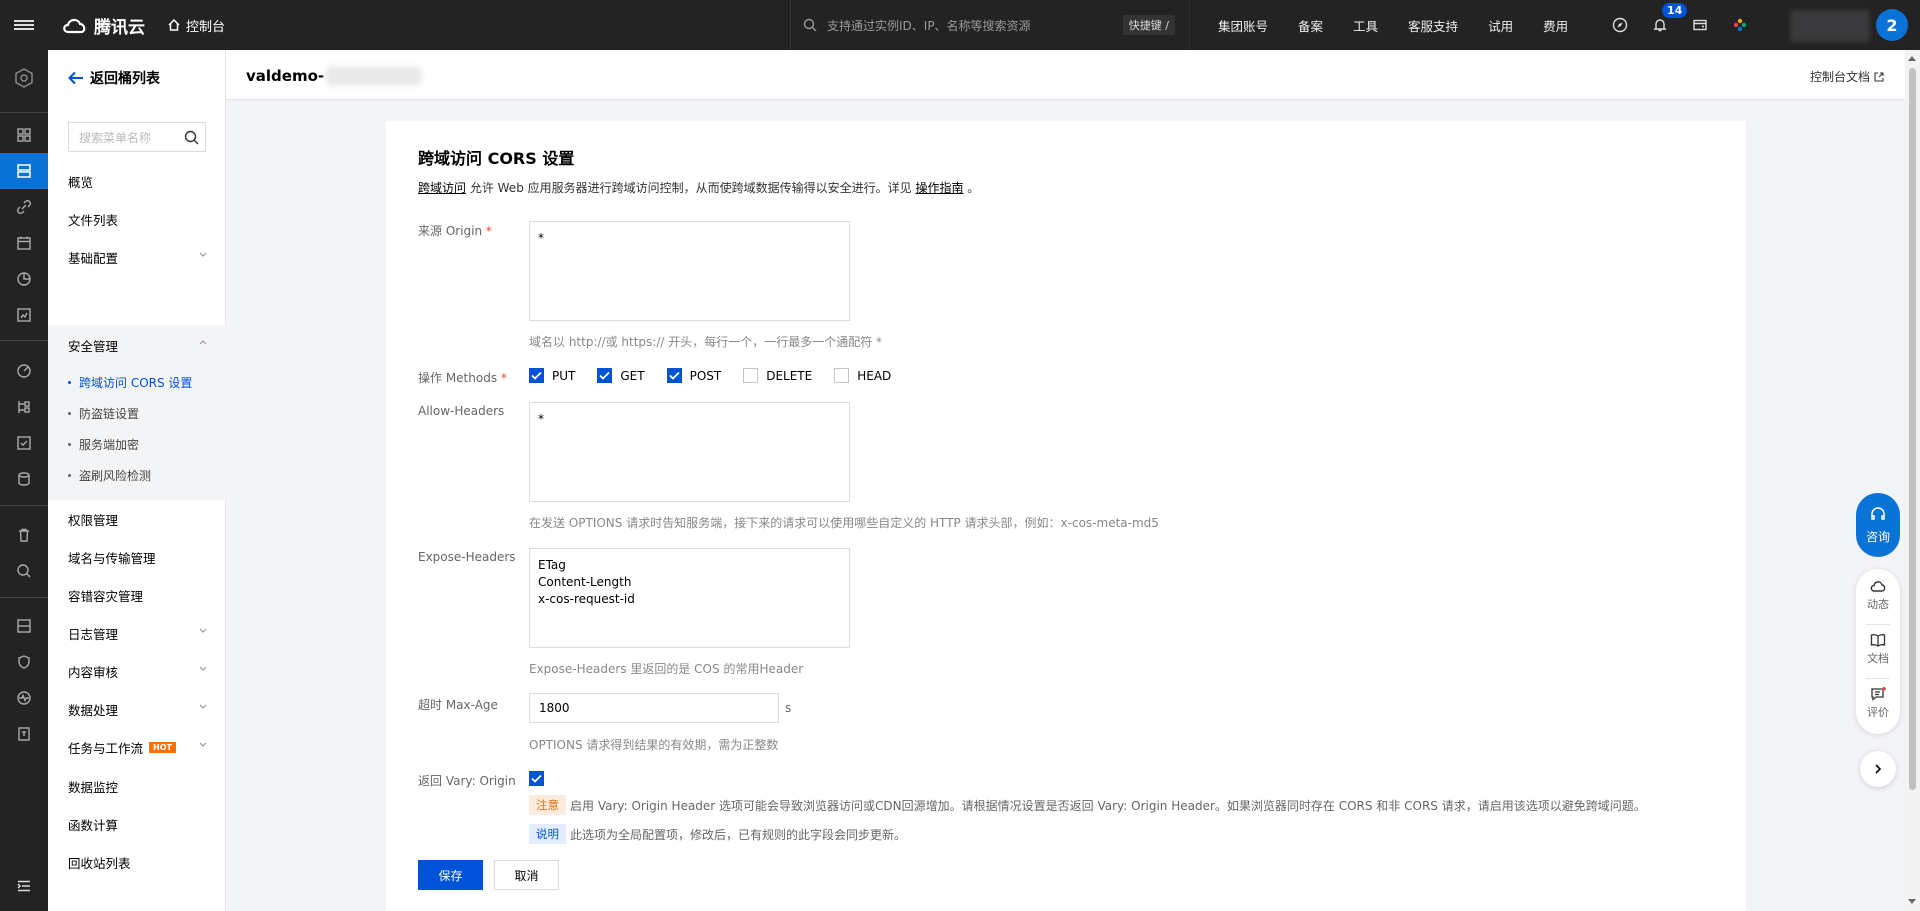  What do you see at coordinates (130, 382) in the screenshot?
I see `sidebar-subitem-cors: 跨域访问 CORS 设置` at bounding box center [130, 382].